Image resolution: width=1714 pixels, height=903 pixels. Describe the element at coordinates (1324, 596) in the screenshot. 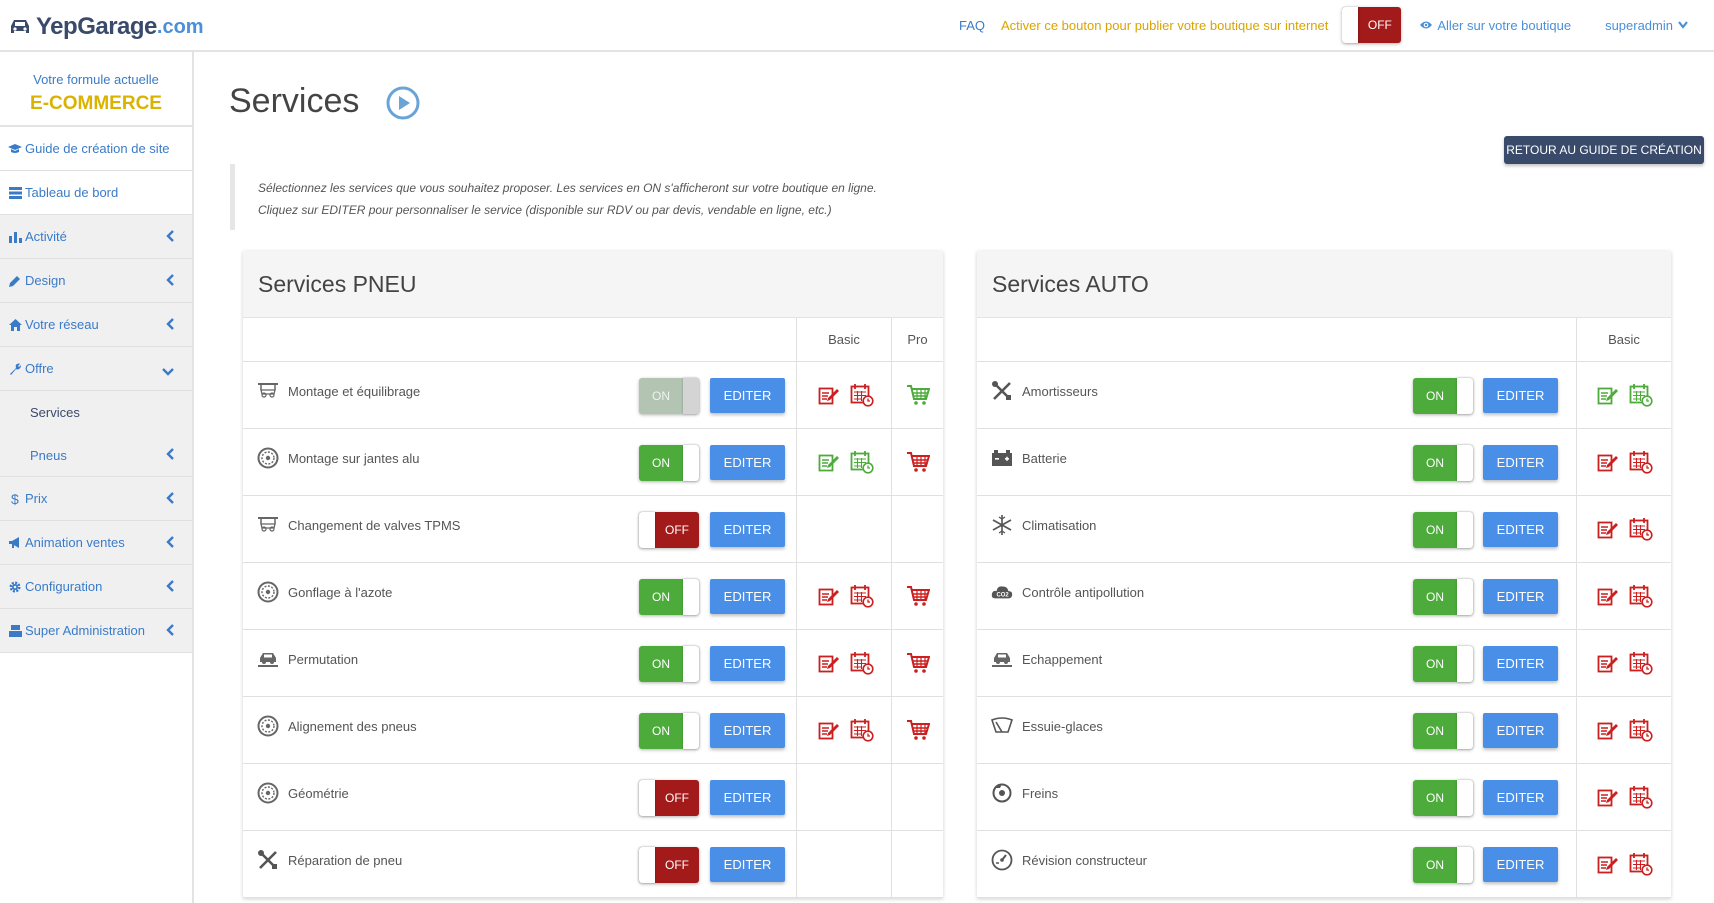

I see `service-row-controle-antipollution: CO2 Contrôle antipollution ON EDITER` at that location.